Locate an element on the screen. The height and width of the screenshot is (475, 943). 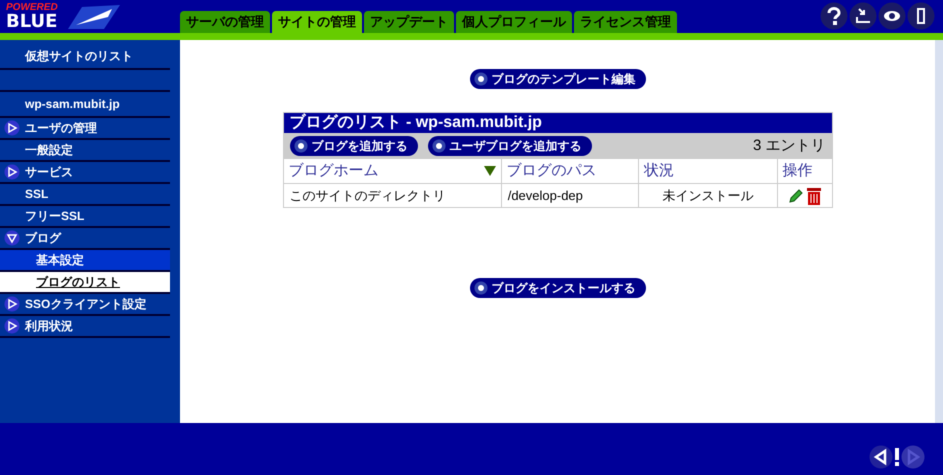
back-icon is located at coordinates (881, 457).